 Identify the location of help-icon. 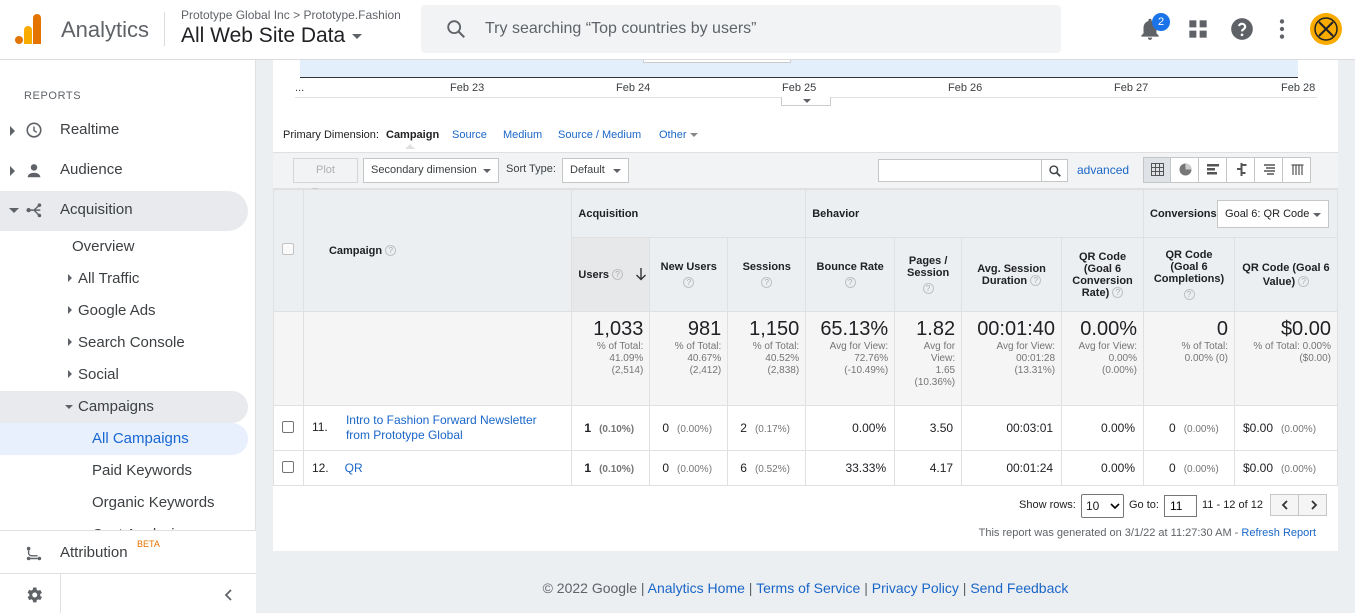
(1242, 29).